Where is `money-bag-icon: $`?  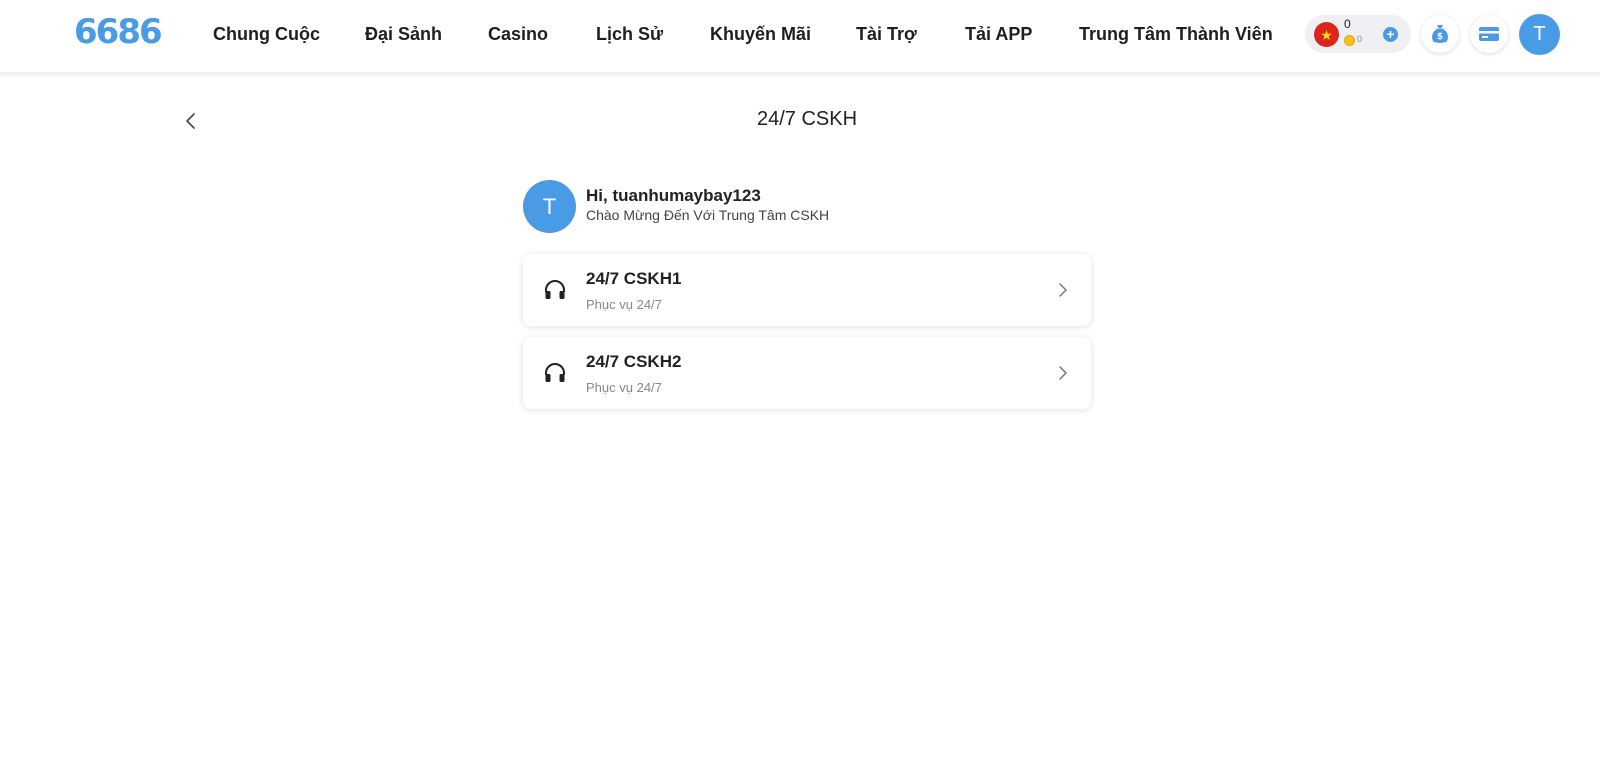 money-bag-icon: $ is located at coordinates (1440, 34).